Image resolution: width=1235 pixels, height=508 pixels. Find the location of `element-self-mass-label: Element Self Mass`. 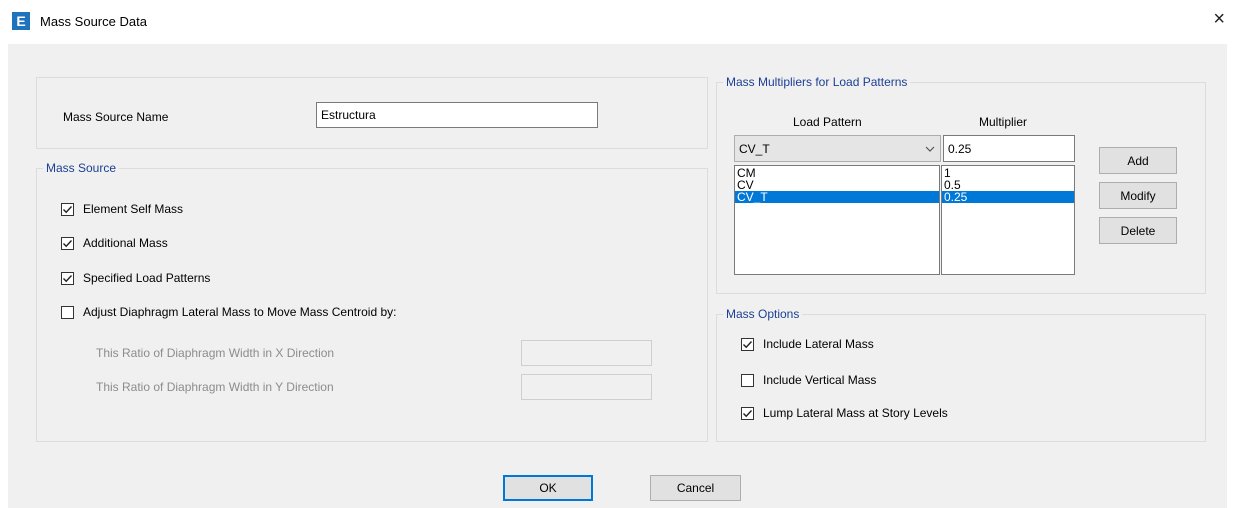

element-self-mass-label: Element Self Mass is located at coordinates (133, 209).